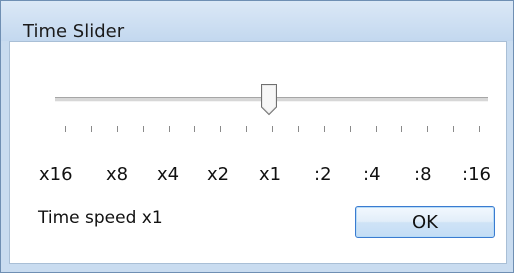 The width and height of the screenshot is (514, 273). Describe the element at coordinates (117, 174) in the screenshot. I see `scale-label: x8` at that location.